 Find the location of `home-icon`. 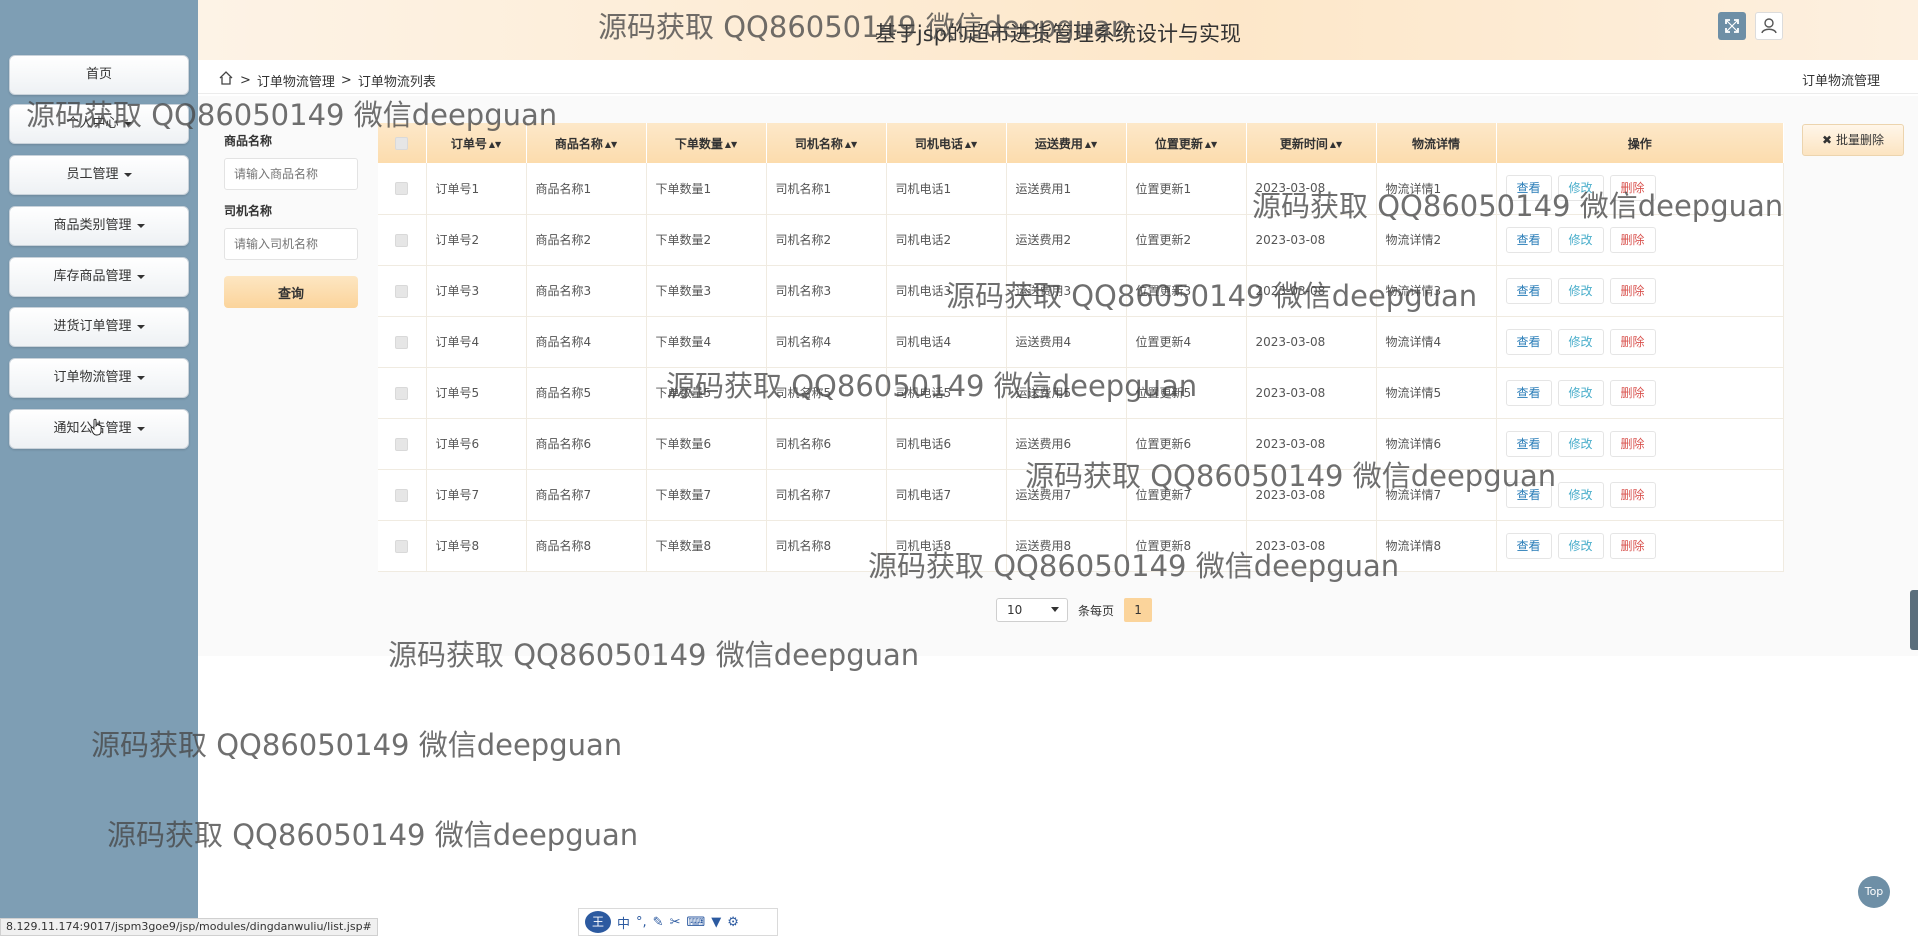

home-icon is located at coordinates (226, 80).